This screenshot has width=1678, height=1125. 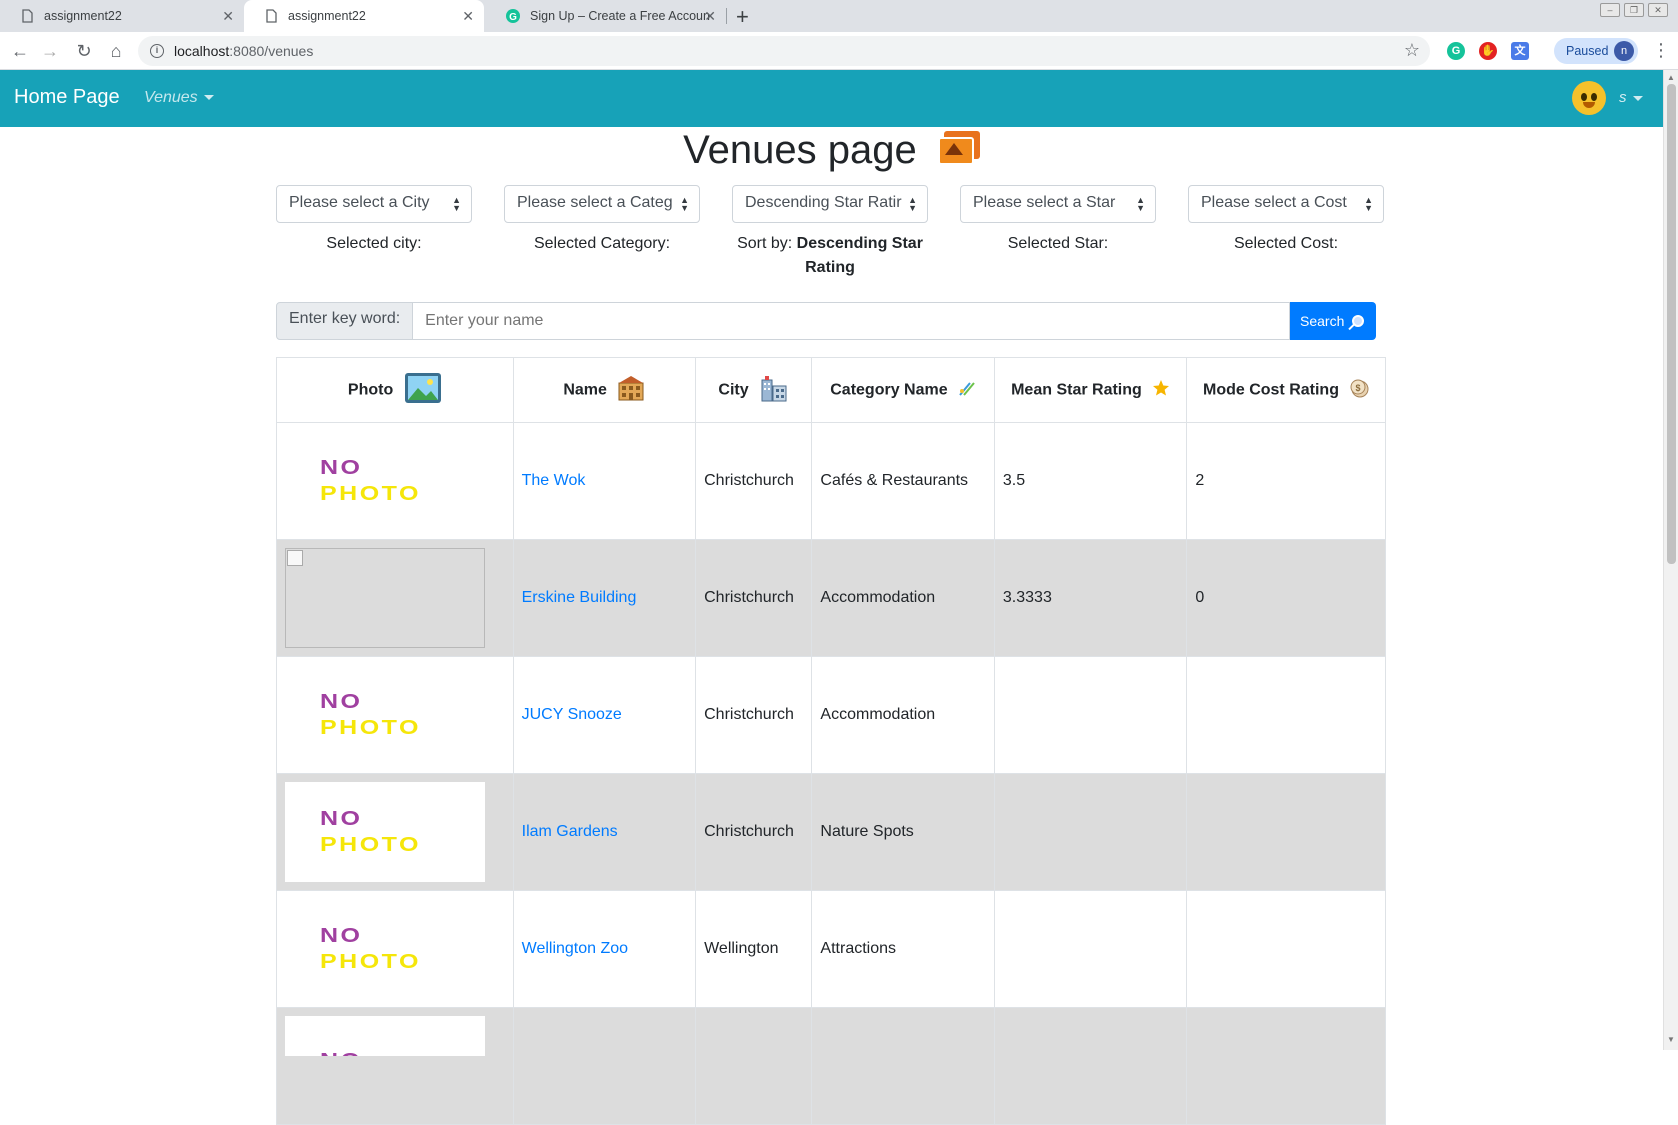 I want to click on translate-extension-icon: 文, so click(x=1520, y=51).